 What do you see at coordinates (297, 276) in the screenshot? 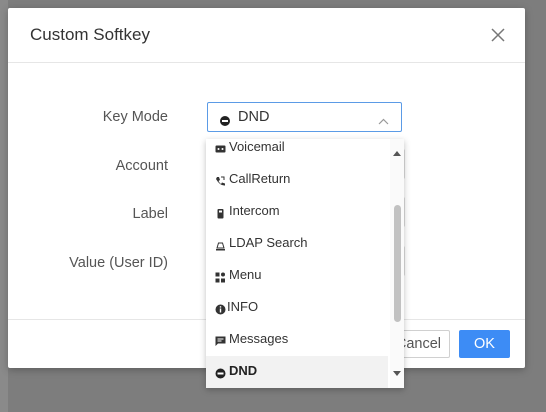
I see `option-menu: Menu` at bounding box center [297, 276].